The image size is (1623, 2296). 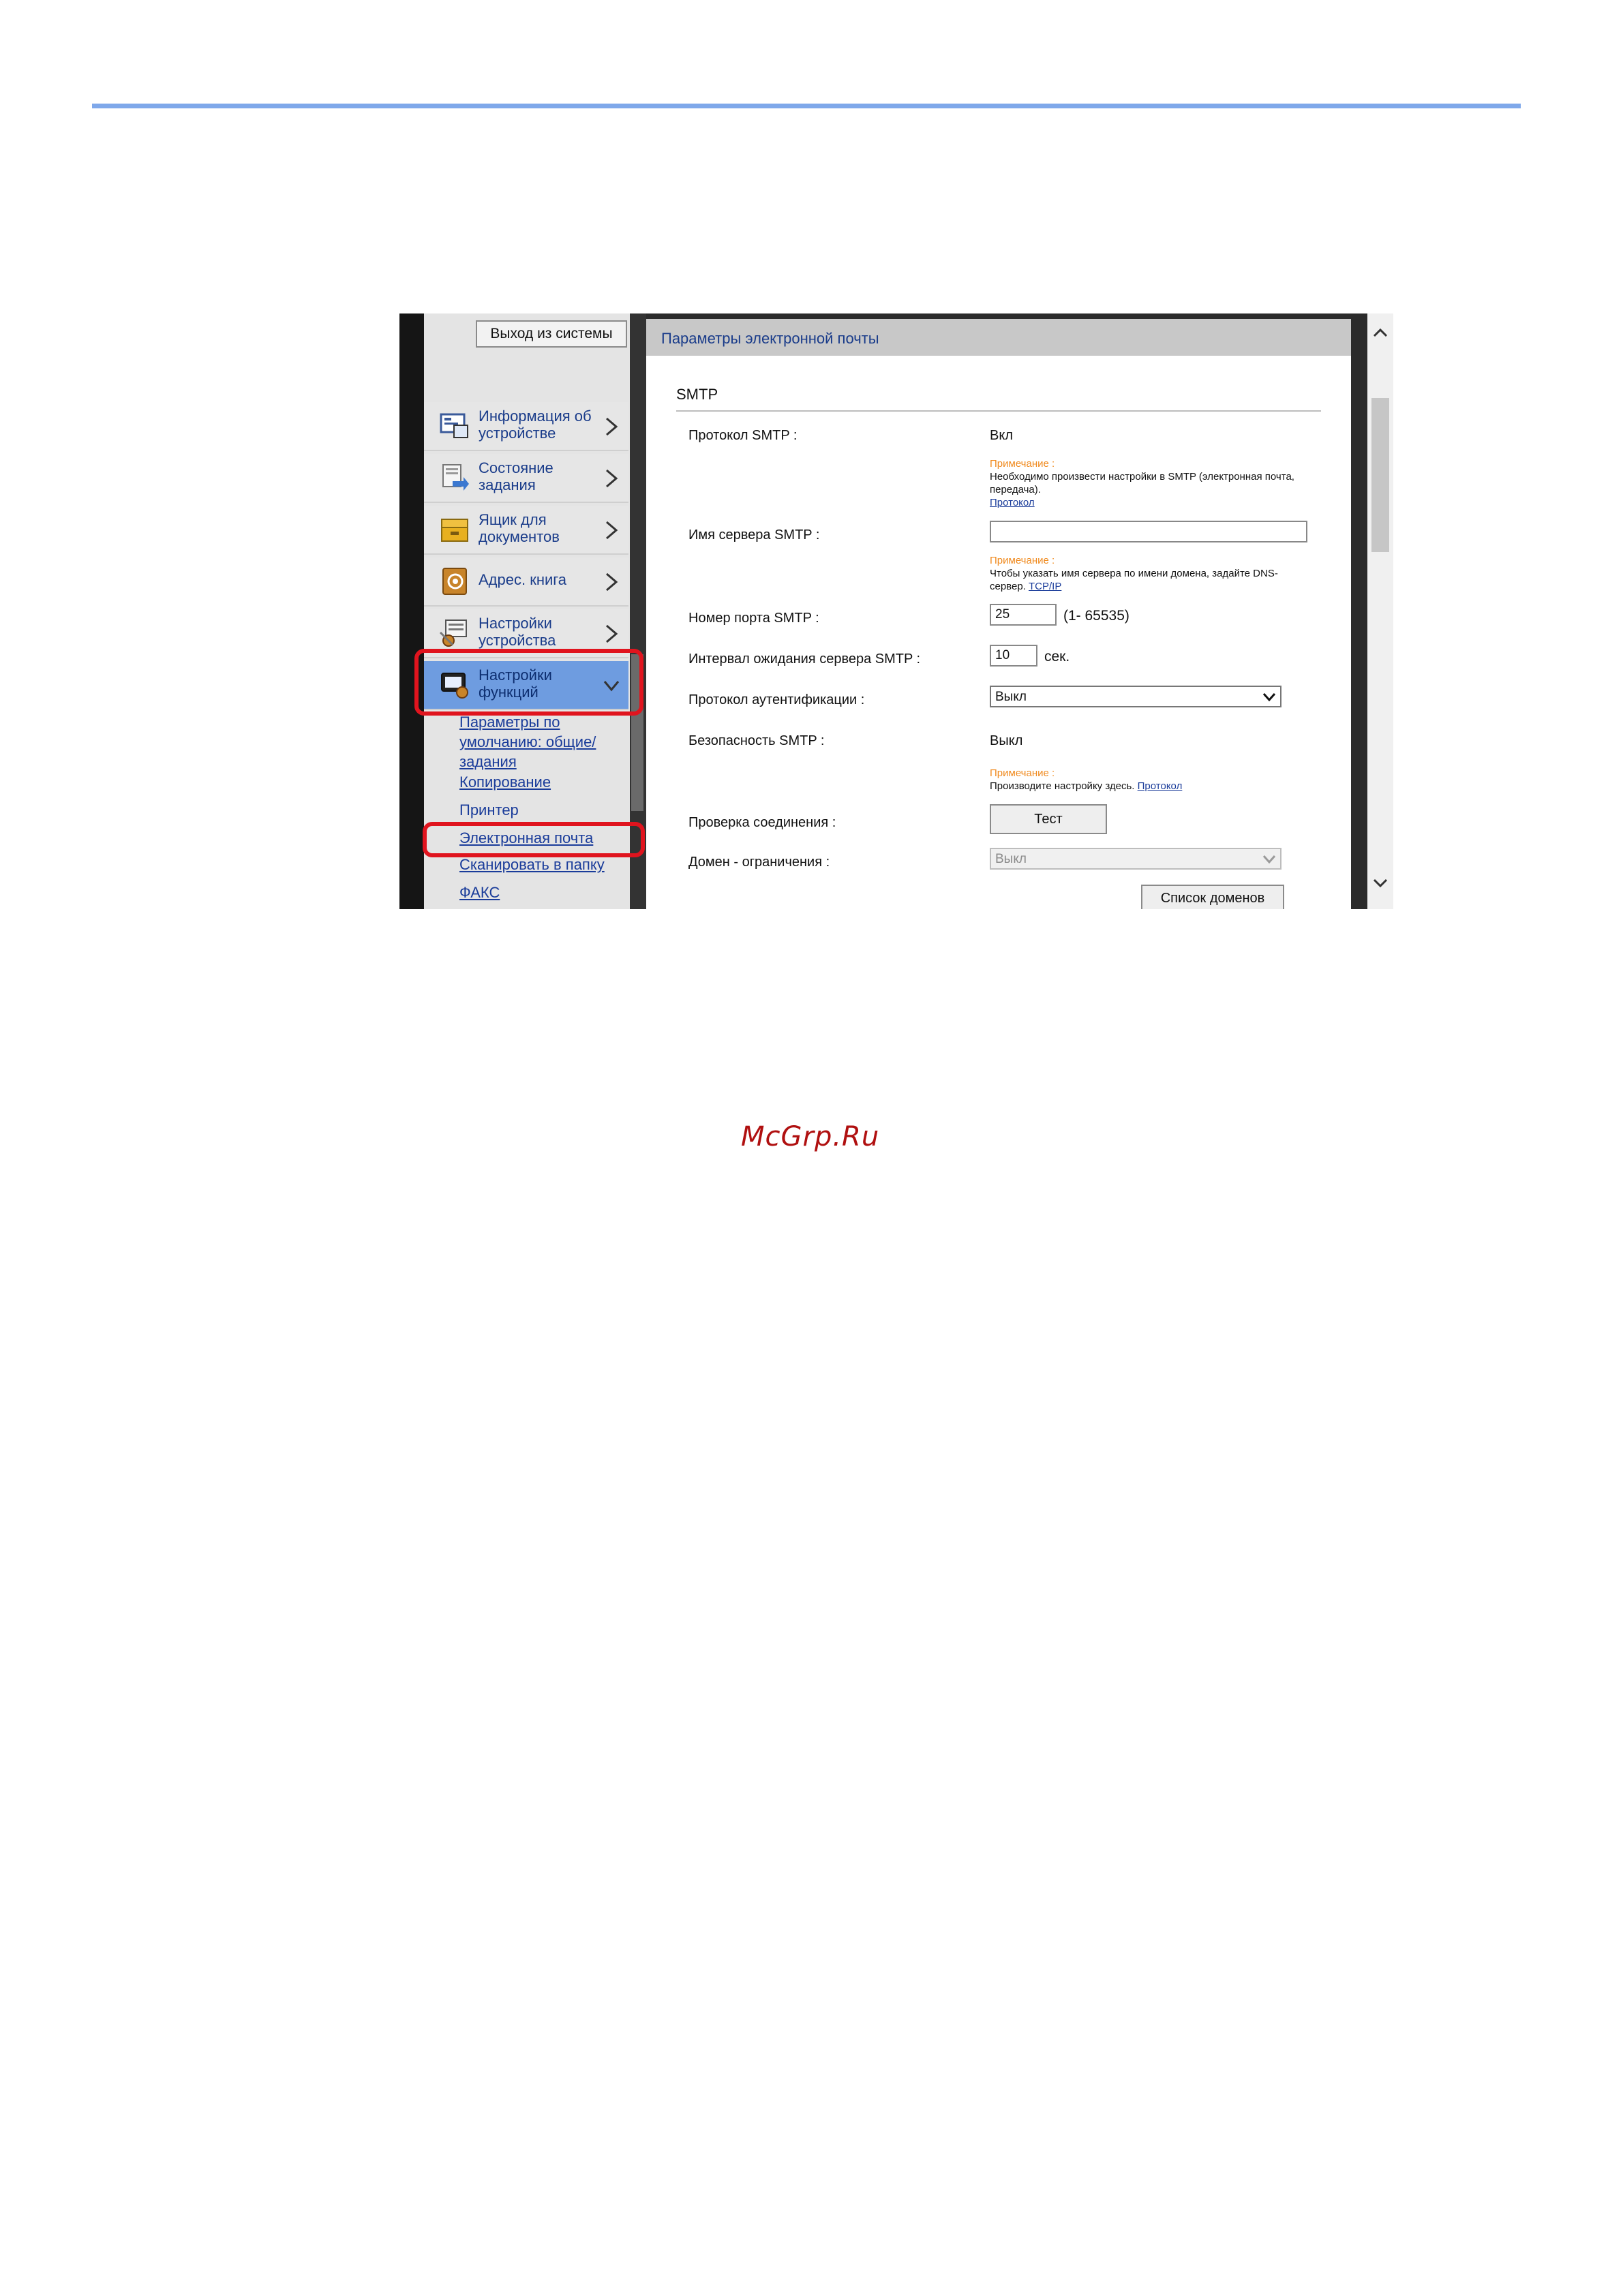 What do you see at coordinates (638, 611) in the screenshot?
I see `sidebar-scrollbar` at bounding box center [638, 611].